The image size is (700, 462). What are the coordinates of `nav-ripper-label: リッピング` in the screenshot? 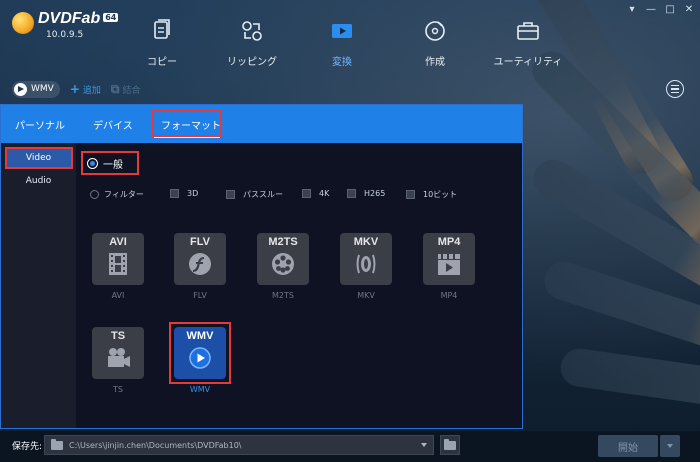 It's located at (252, 62).